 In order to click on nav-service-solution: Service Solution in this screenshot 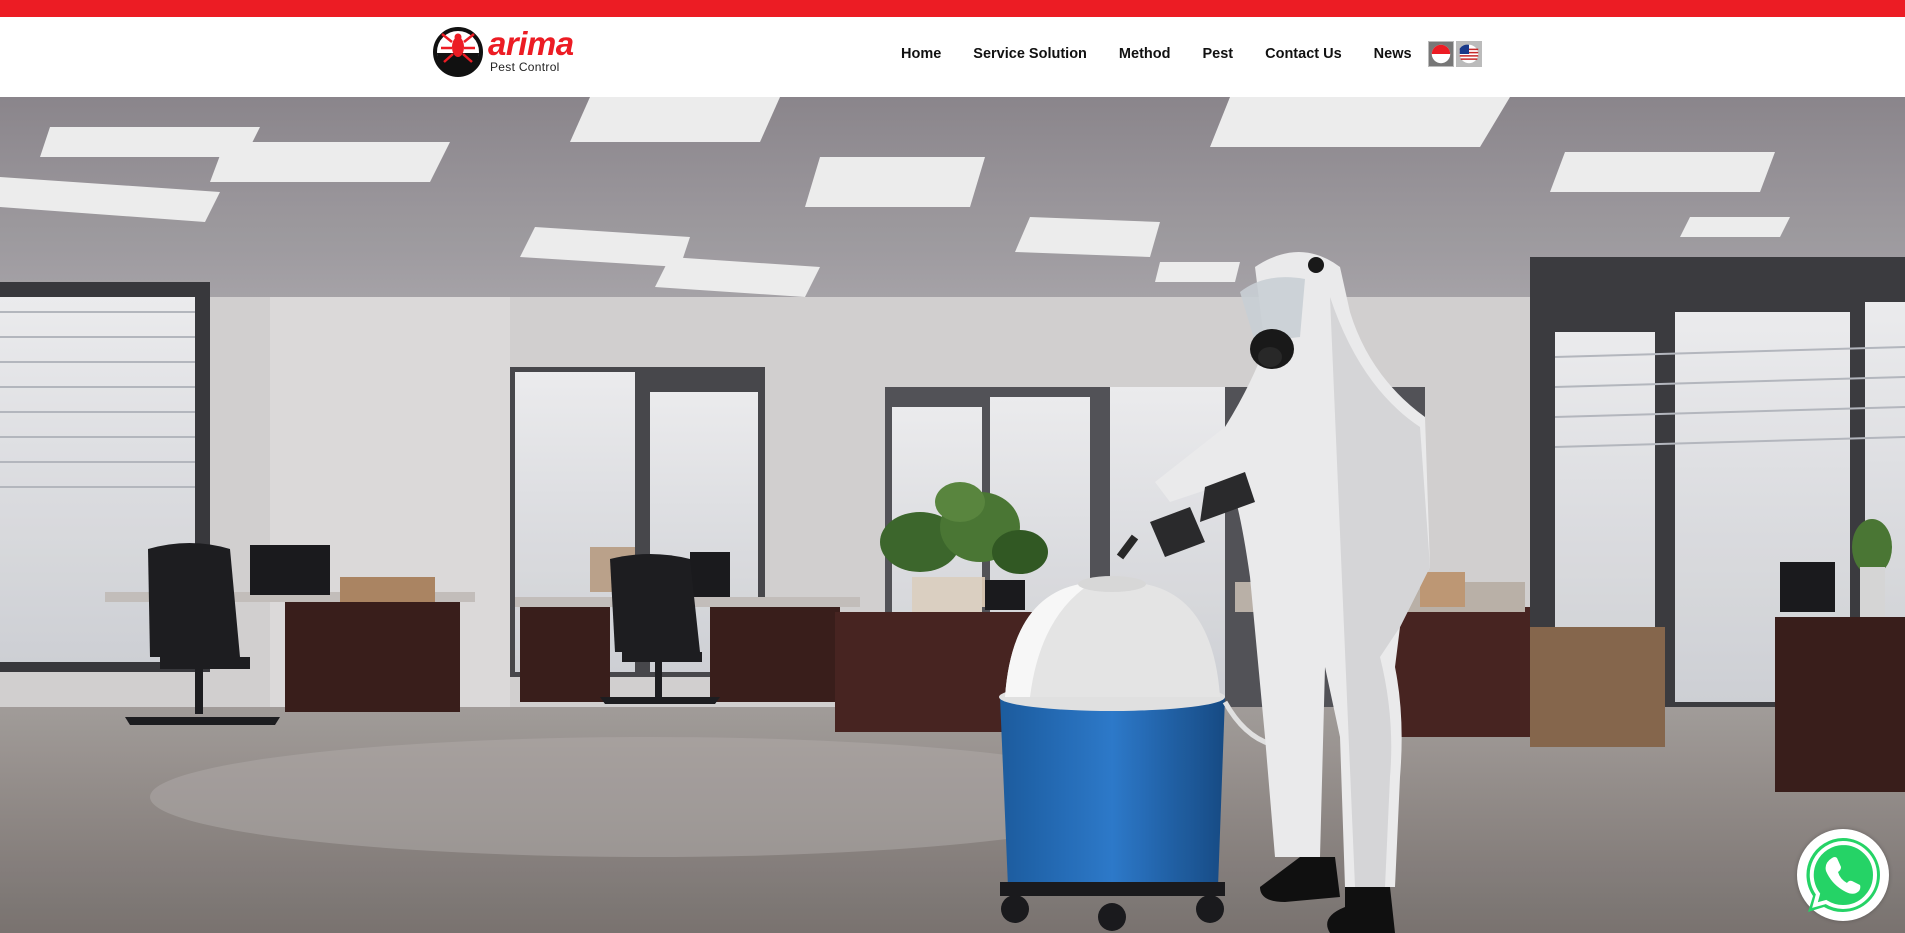, I will do `click(1030, 54)`.